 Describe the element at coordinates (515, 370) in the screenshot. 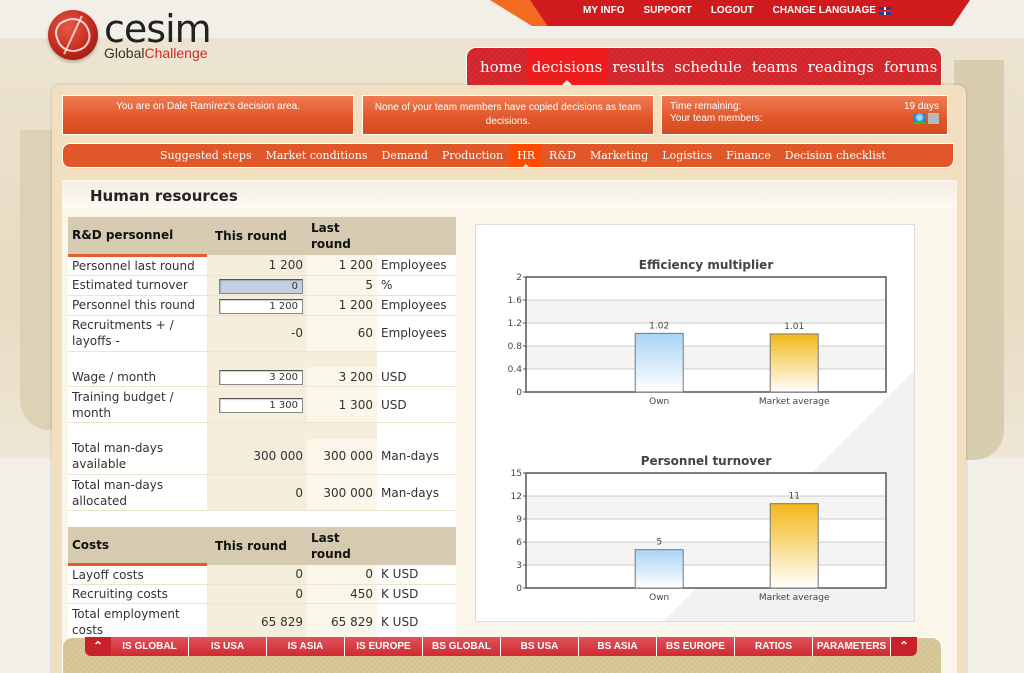

I see `y-tick-label: 0.4` at that location.